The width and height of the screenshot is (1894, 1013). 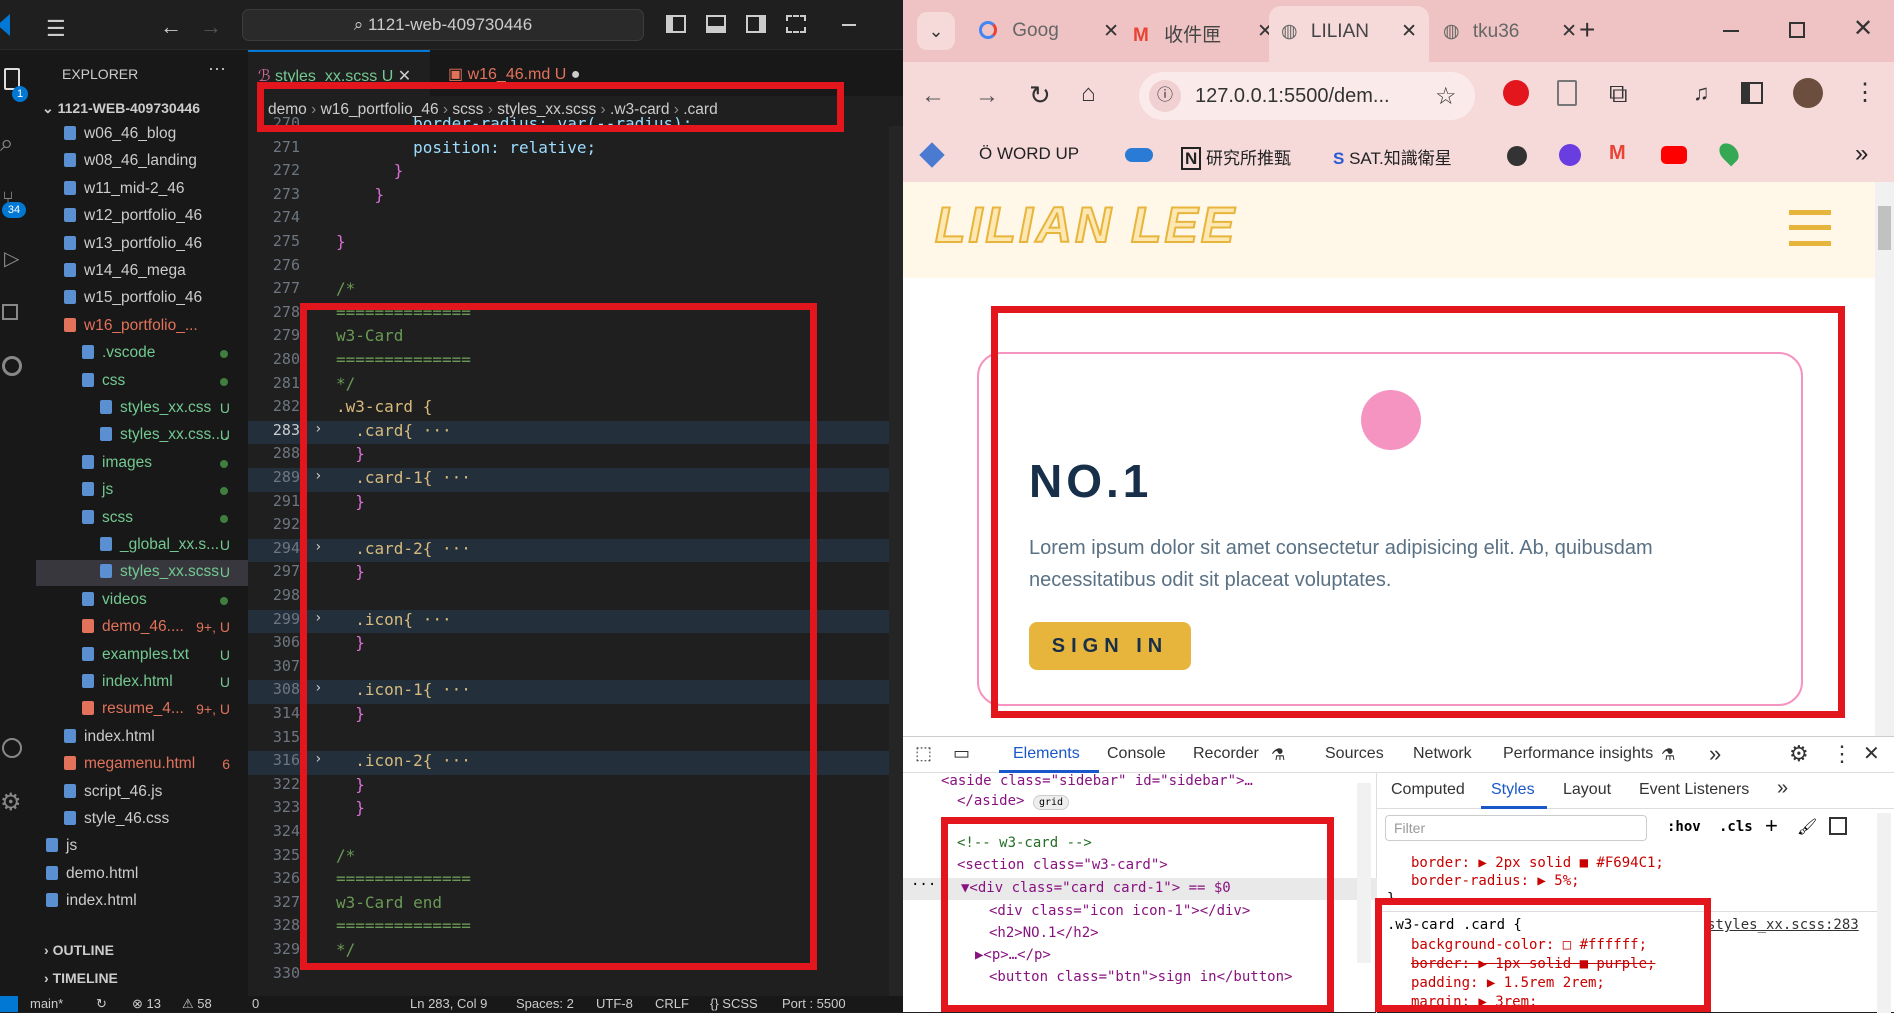 I want to click on devtools-close-icon: ✕, so click(x=1871, y=753).